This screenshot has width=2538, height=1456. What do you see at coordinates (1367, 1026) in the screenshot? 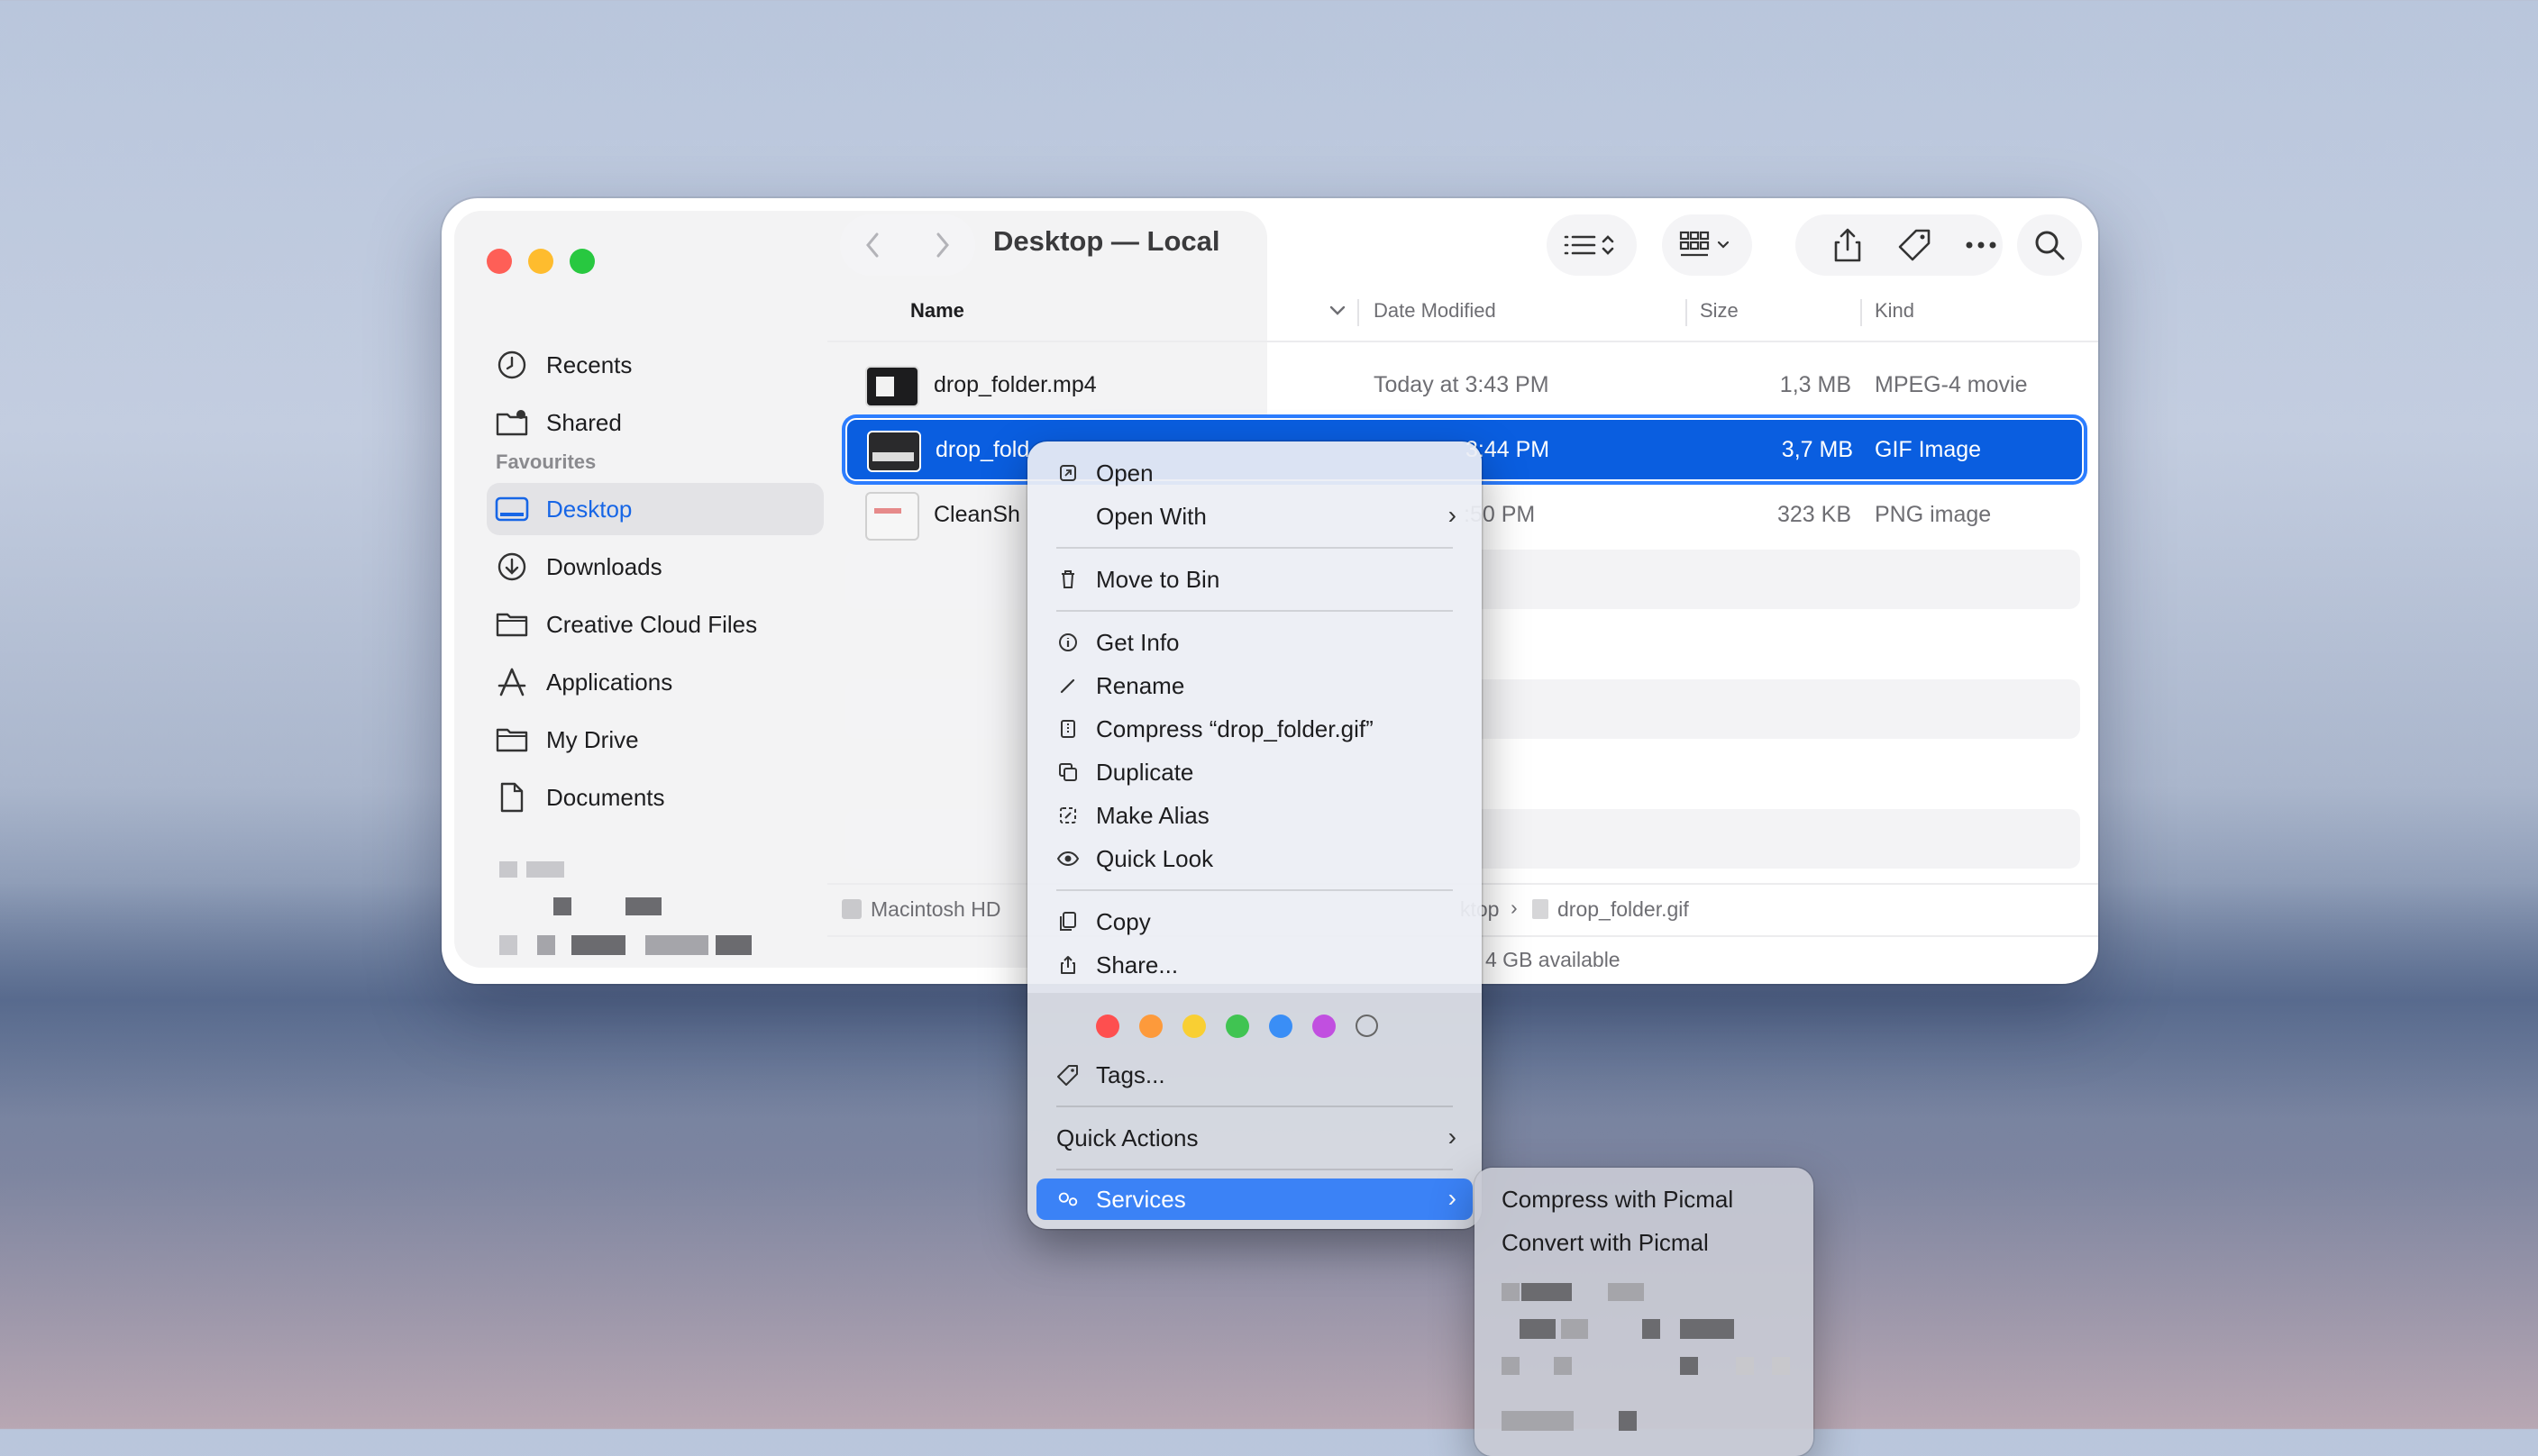
I see `tag-gray` at bounding box center [1367, 1026].